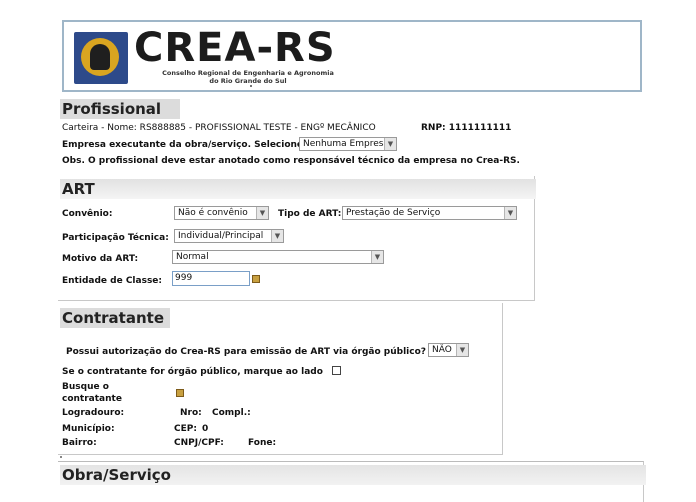  What do you see at coordinates (442, 350) in the screenshot?
I see `autorizacao-select-value: NÃO` at bounding box center [442, 350].